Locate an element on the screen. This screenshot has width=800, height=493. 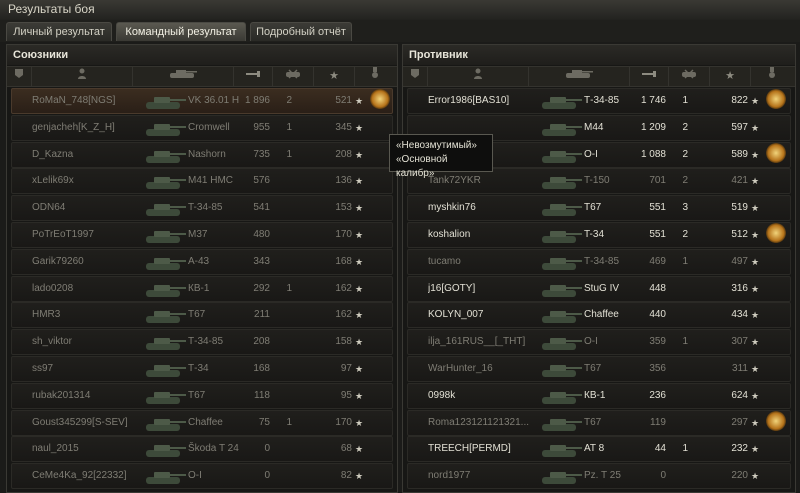
player-row: naul_2015 Škoda T 24 0 68 ★ is located at coordinates (202, 449).